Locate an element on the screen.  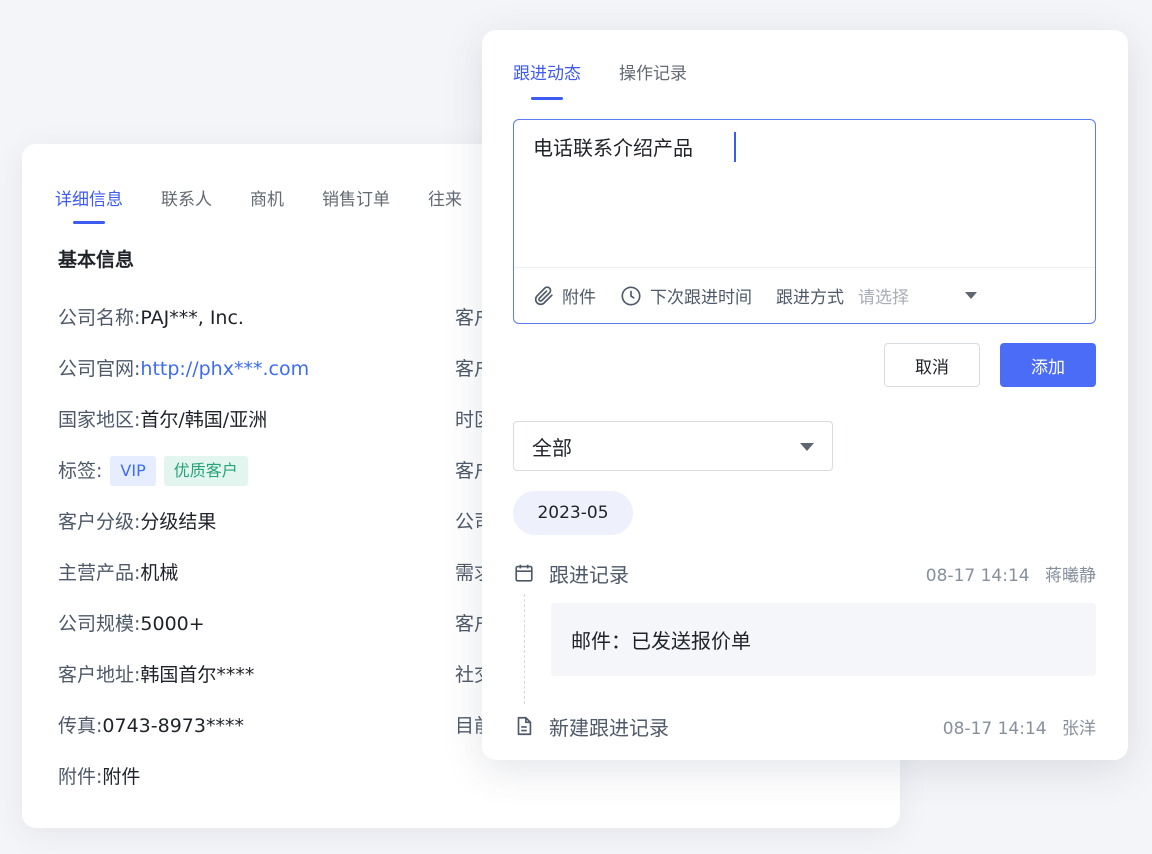
timeline-item-meta: 08-17 14:14 张洋 is located at coordinates (1019, 726).